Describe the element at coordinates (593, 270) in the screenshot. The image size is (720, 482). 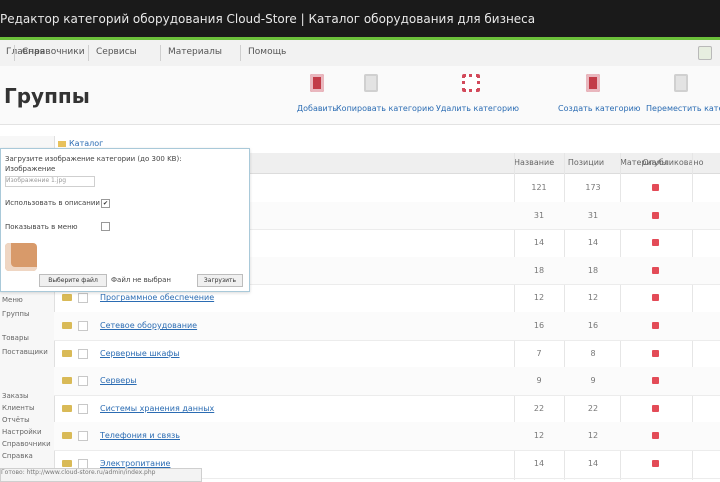
I see `materials-count: 18` at that location.